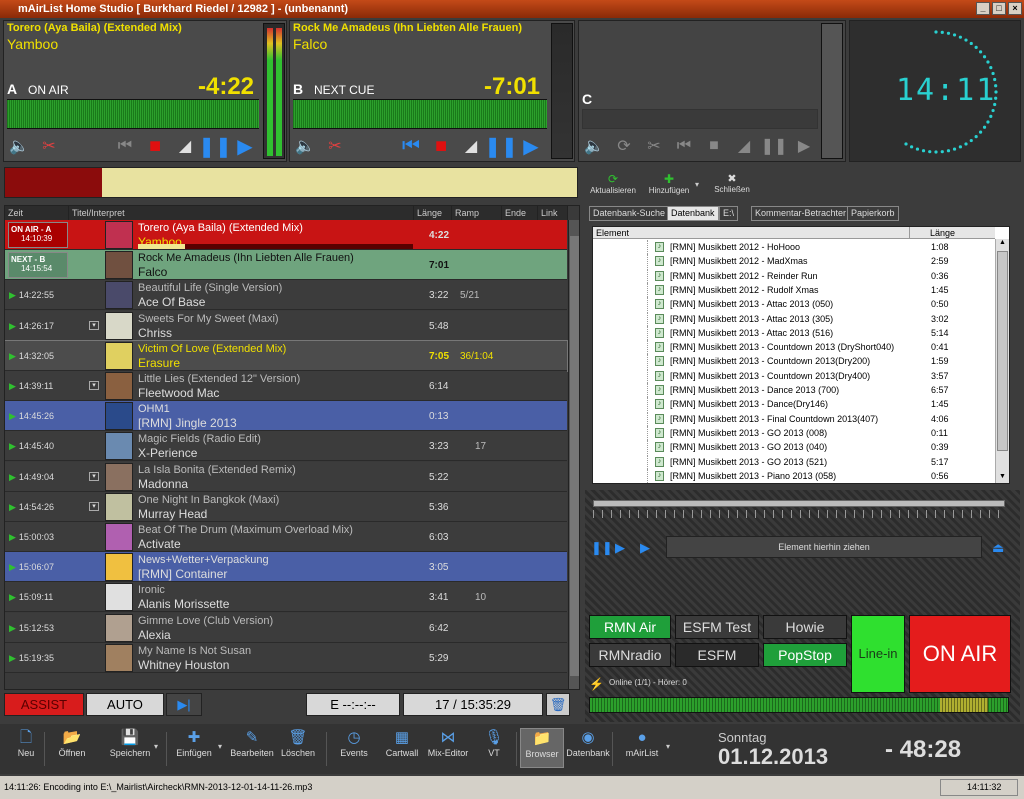 This screenshot has height=799, width=1024. What do you see at coordinates (194, 743) in the screenshot?
I see `toolbar-einf-gen-button: ✚ Einfügen` at bounding box center [194, 743].